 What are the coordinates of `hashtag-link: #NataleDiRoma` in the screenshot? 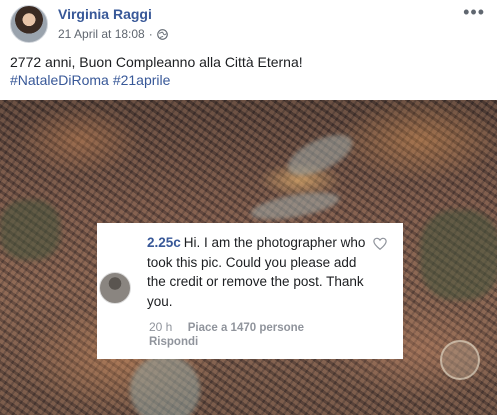 It's located at (59, 80).